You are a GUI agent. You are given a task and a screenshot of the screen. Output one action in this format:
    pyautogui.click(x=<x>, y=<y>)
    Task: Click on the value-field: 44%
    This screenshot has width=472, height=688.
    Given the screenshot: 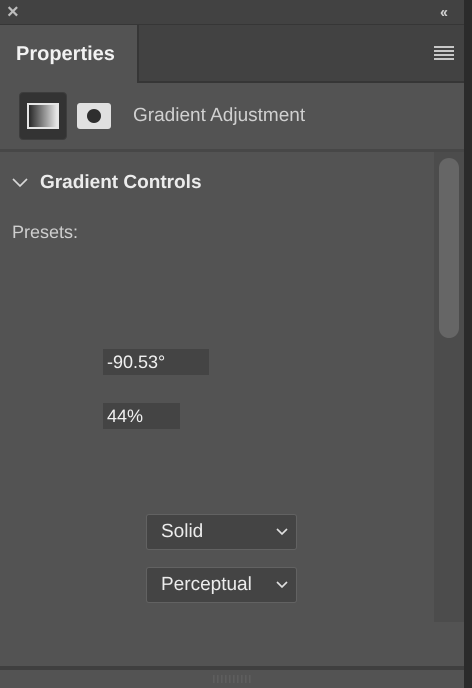 What is the action you would take?
    pyautogui.click(x=141, y=416)
    